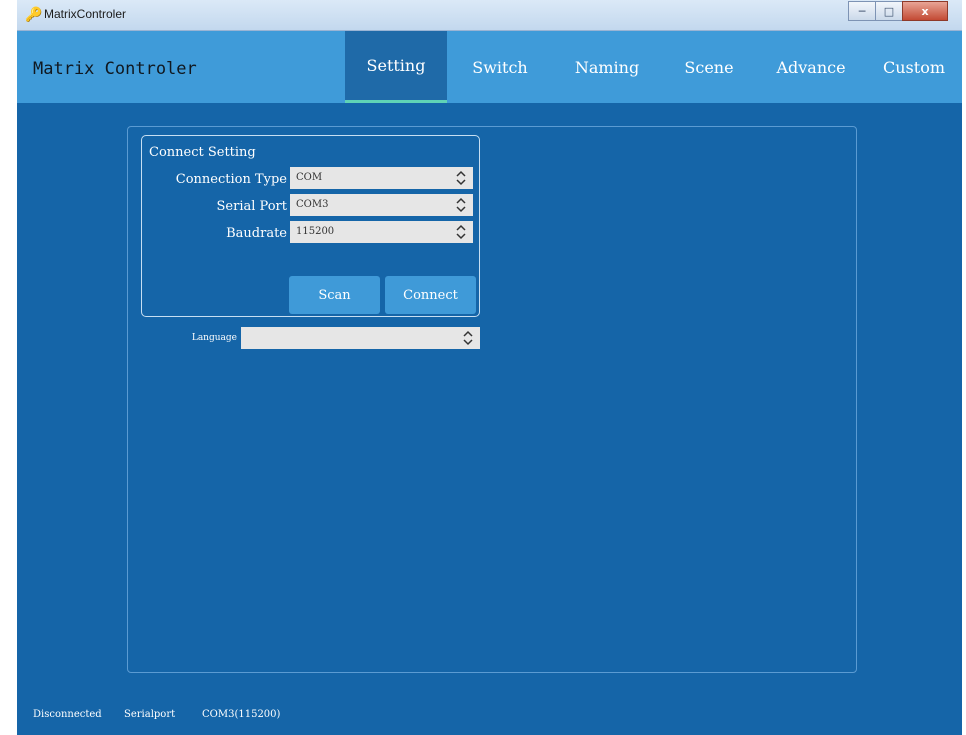 This screenshot has width=966, height=735. What do you see at coordinates (430, 295) in the screenshot?
I see `connect-button: Connect` at bounding box center [430, 295].